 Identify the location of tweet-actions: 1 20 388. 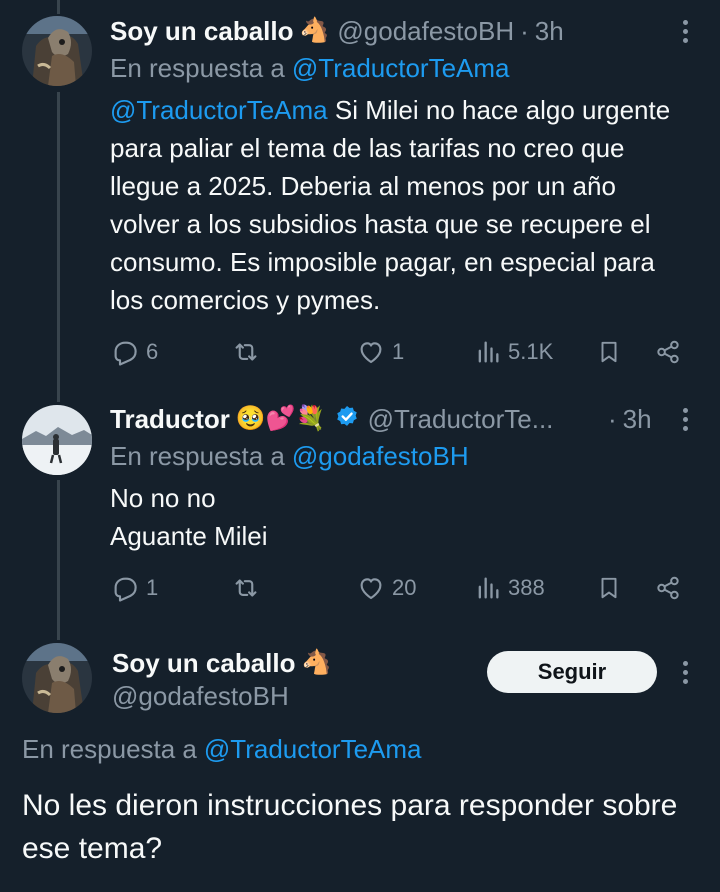
(400, 588).